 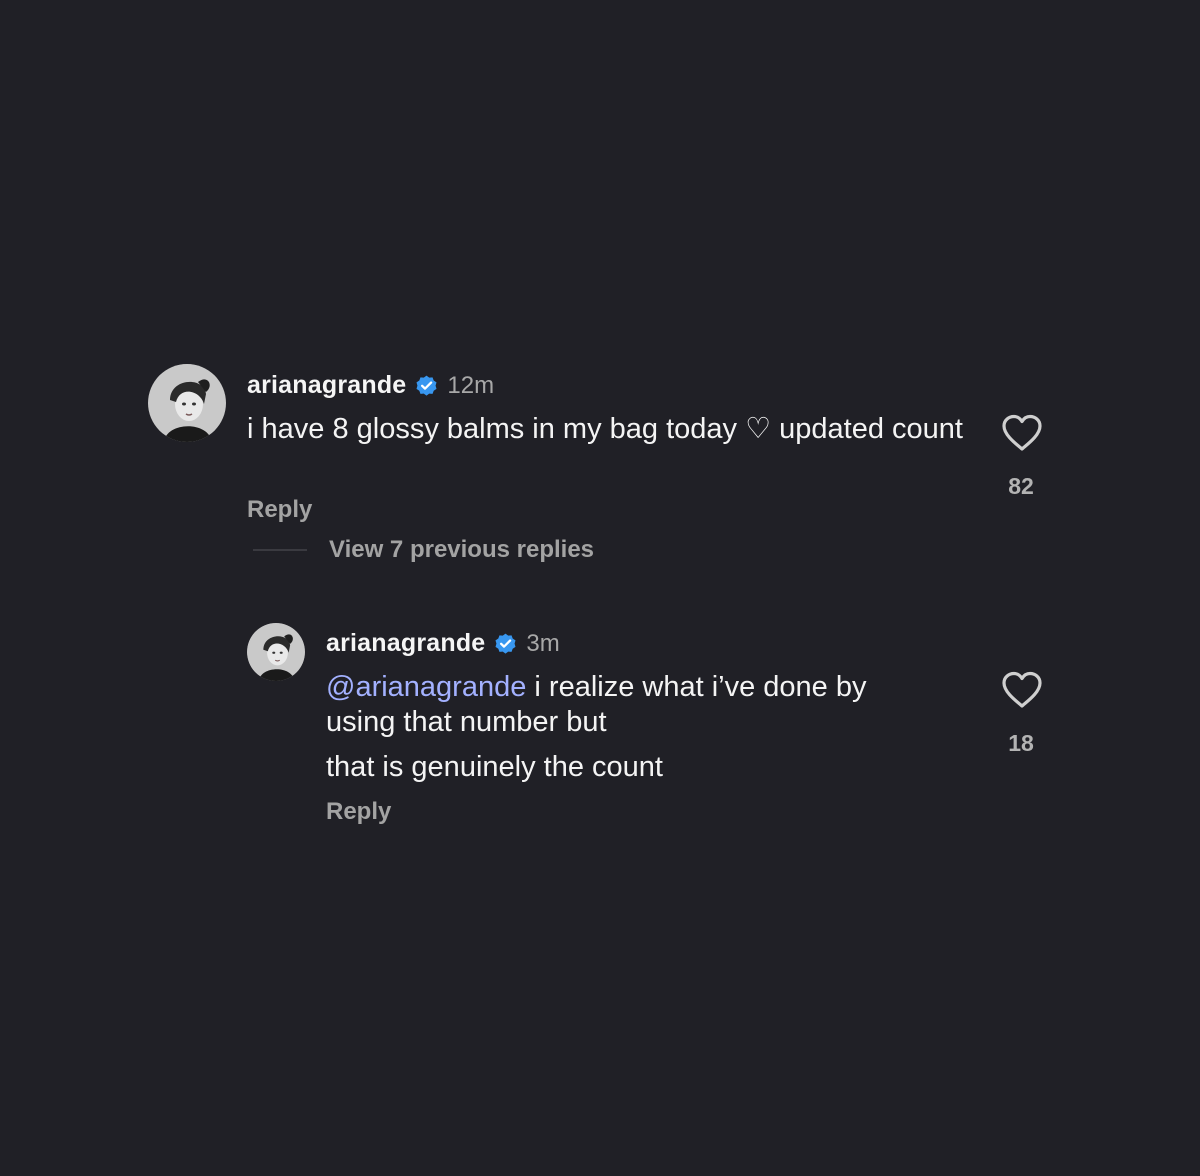 I want to click on view-replies-label: View 7 previous replies, so click(x=462, y=549).